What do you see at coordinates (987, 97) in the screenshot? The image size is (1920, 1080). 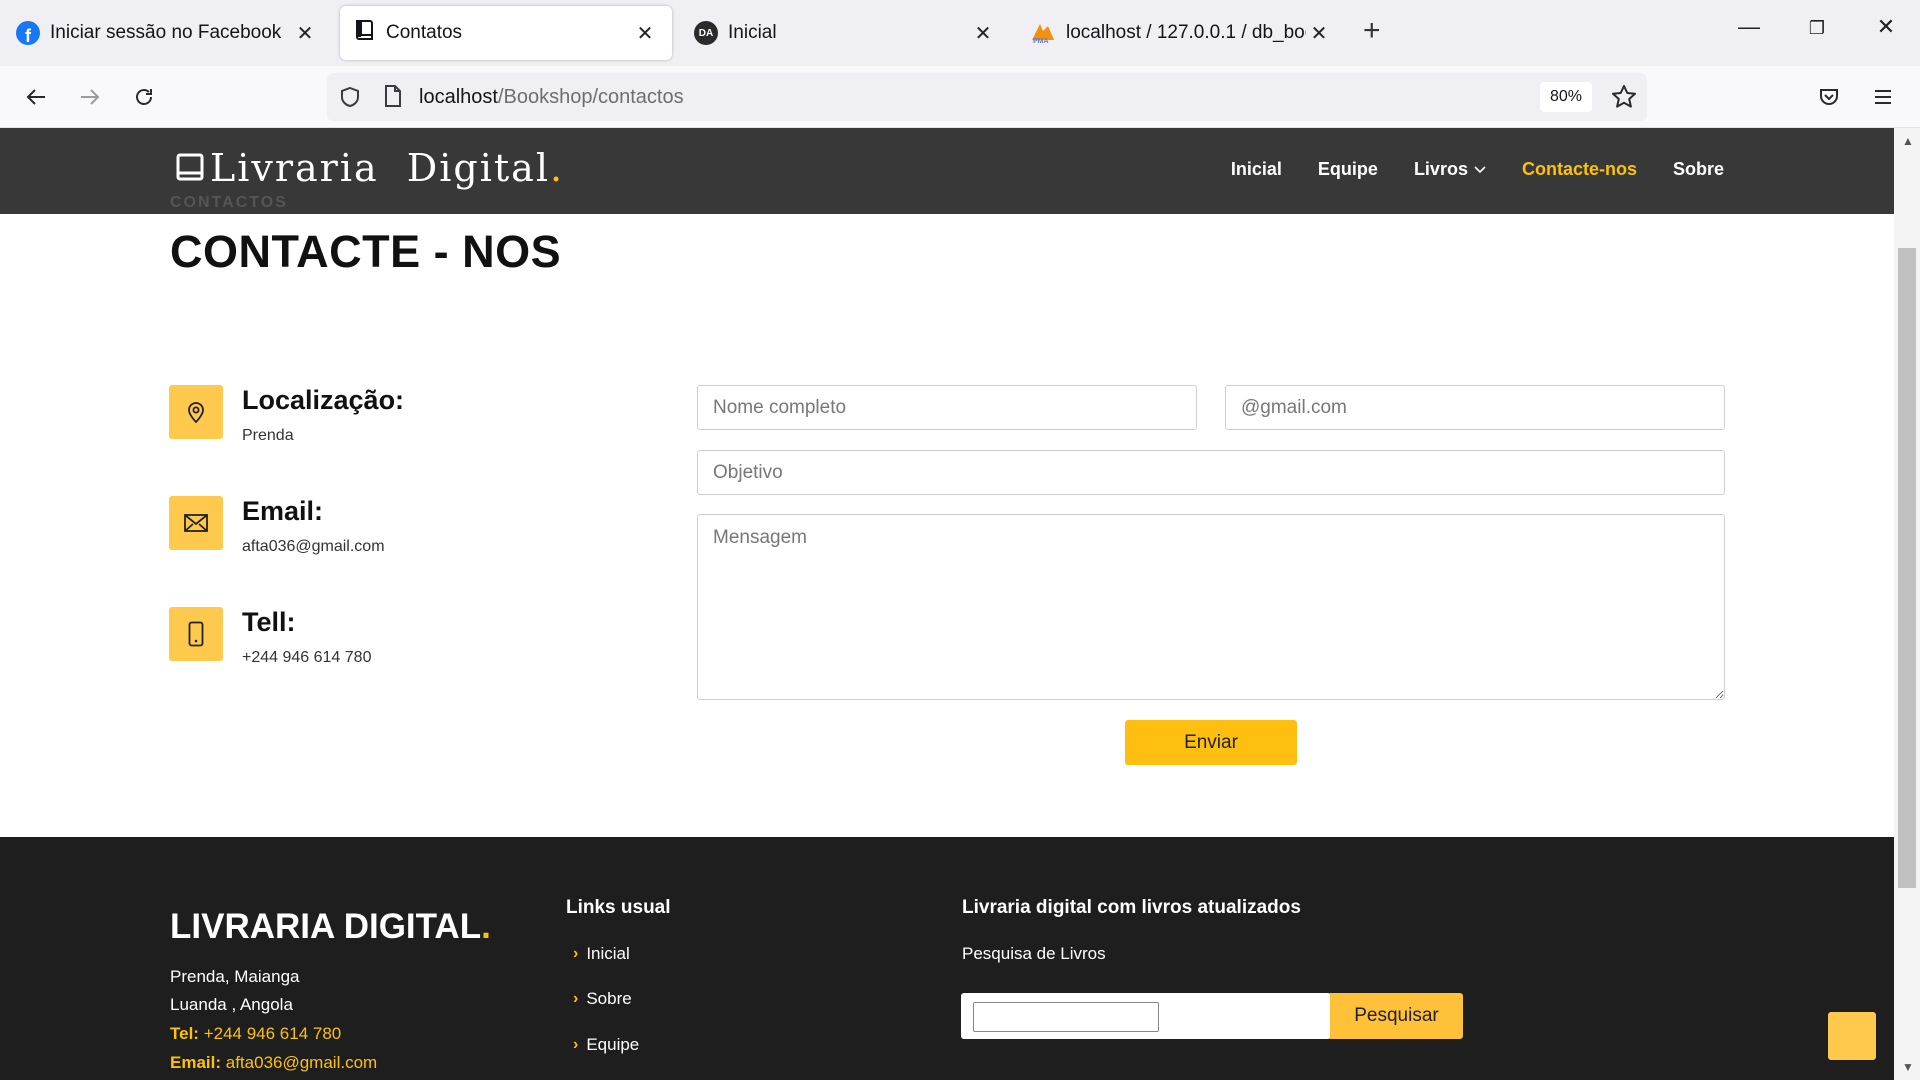 I see `url-bar: localhost/Bookshop/contactos 80%` at bounding box center [987, 97].